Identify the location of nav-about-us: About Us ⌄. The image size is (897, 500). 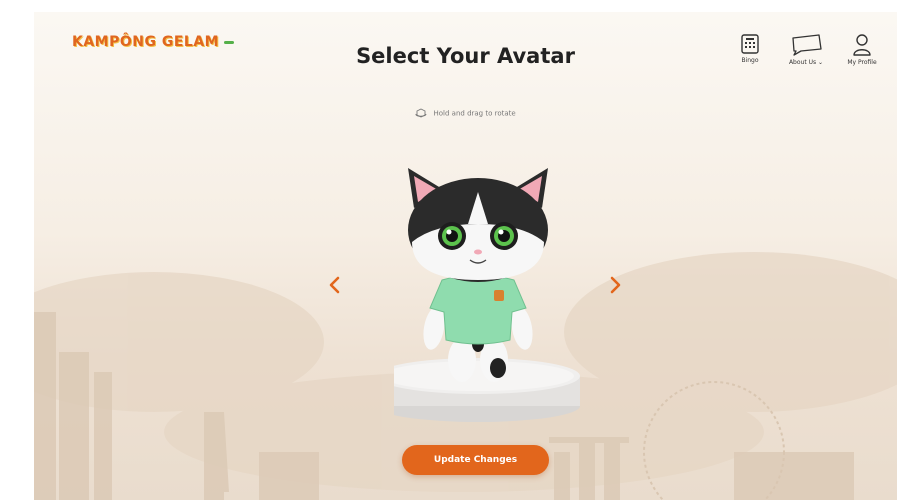
(806, 50).